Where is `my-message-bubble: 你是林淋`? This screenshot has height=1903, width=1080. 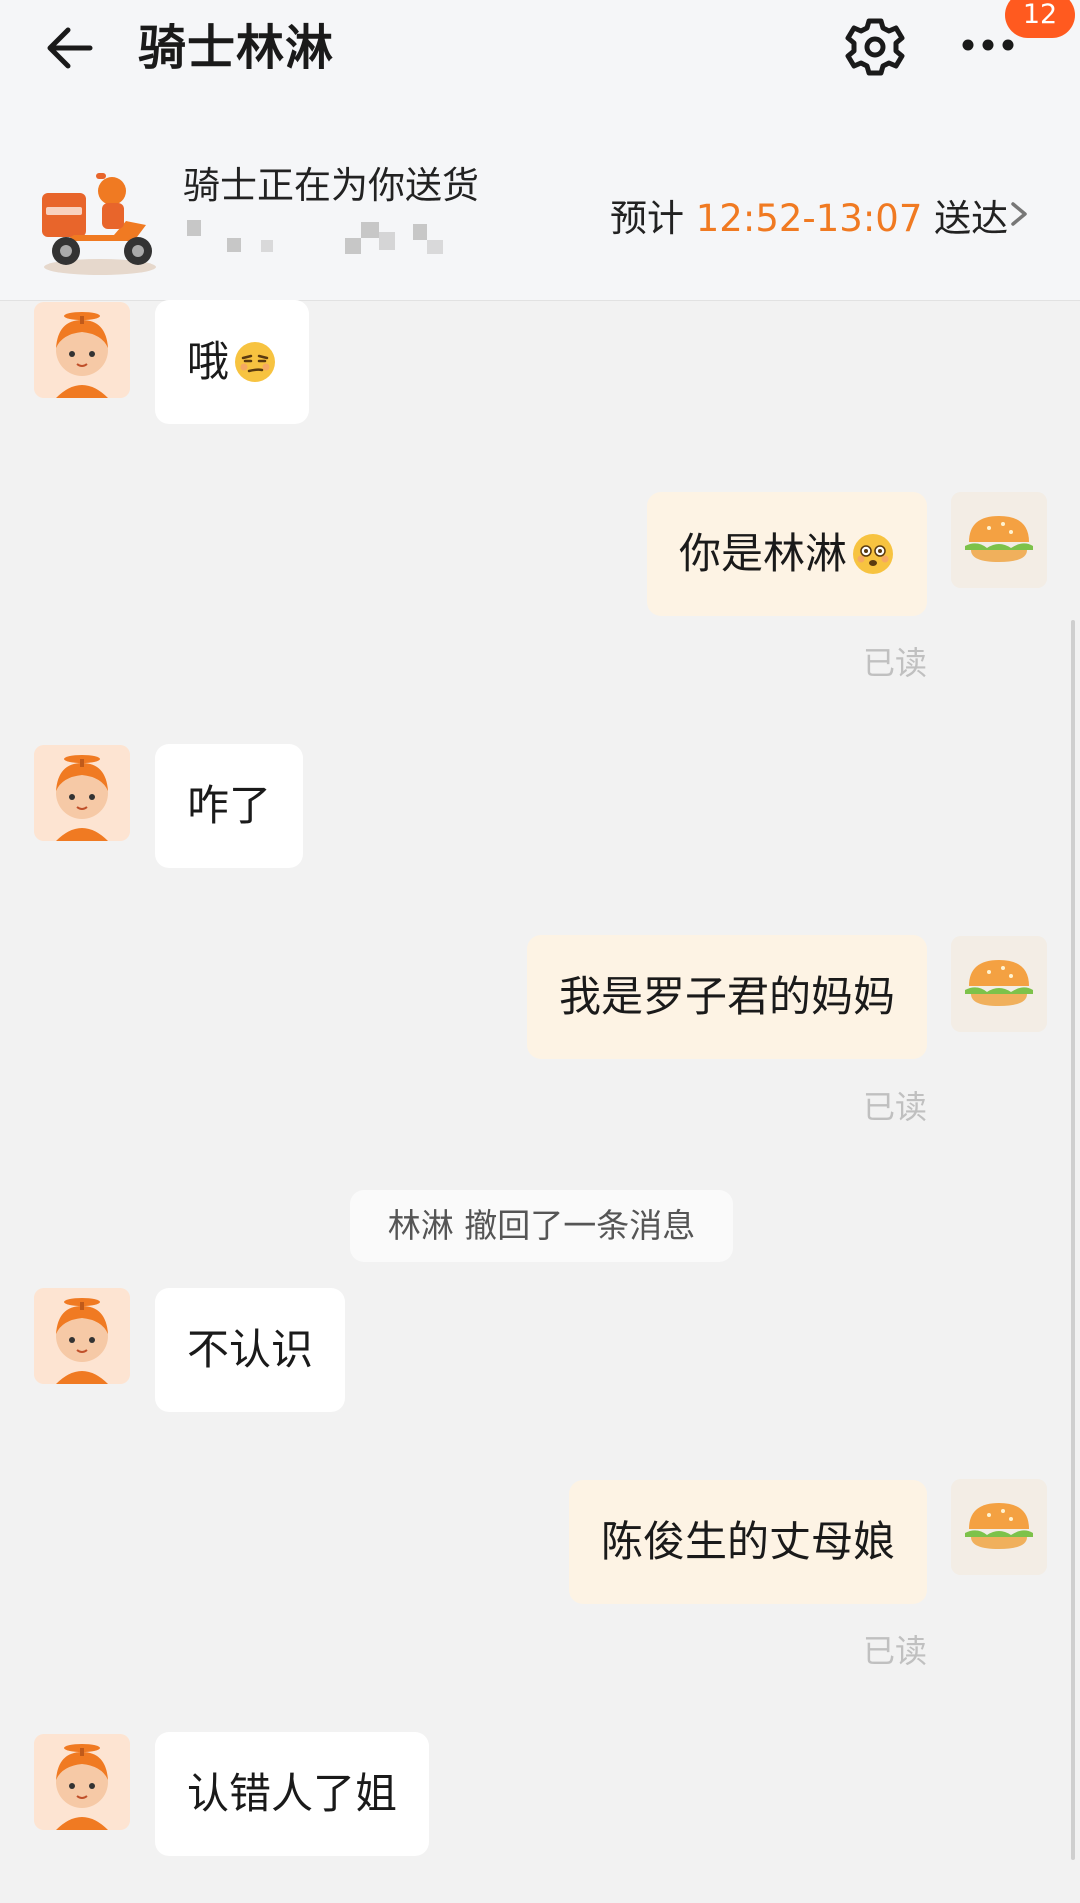
my-message-bubble: 你是林淋 is located at coordinates (786, 554).